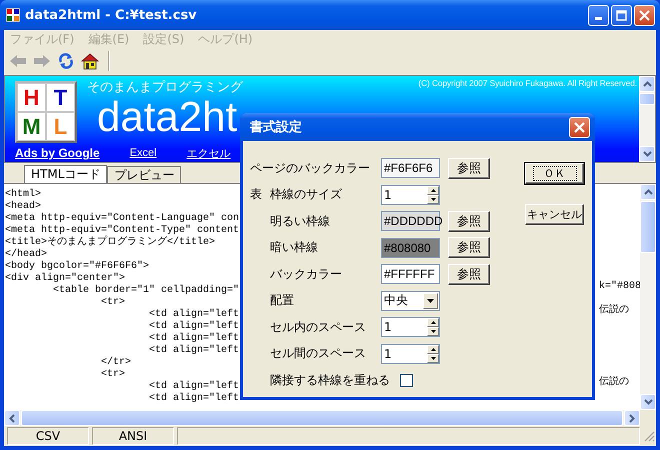  Describe the element at coordinates (318, 327) in the screenshot. I see `field-label: セル内のスペース` at that location.